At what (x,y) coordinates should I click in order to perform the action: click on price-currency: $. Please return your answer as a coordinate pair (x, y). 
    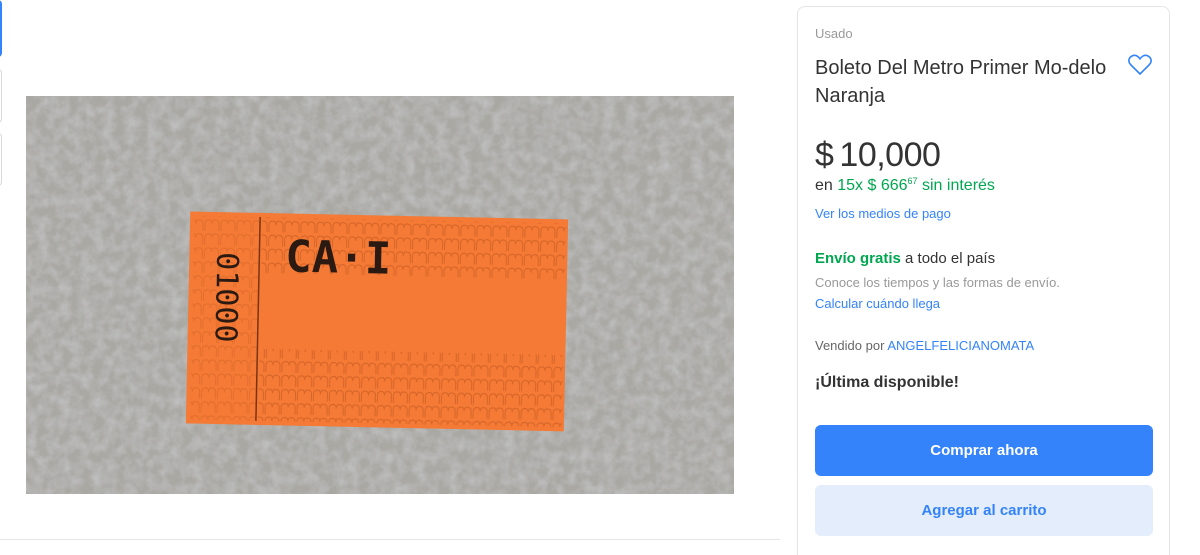
    Looking at the image, I should click on (824, 155).